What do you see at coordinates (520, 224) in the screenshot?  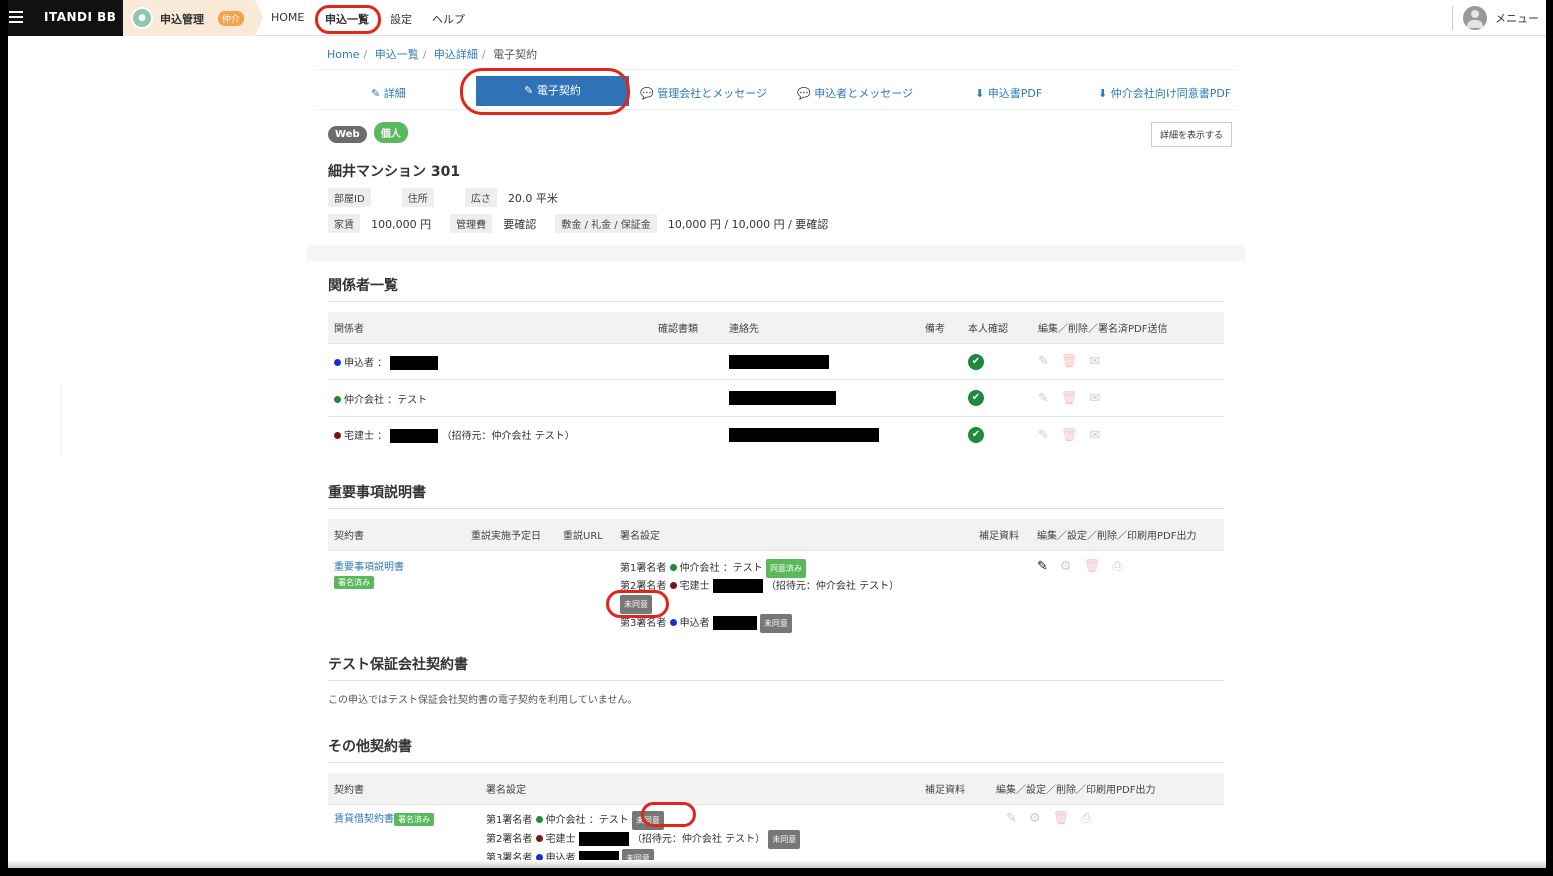 I see `mgmt-fee-value: 要確認` at bounding box center [520, 224].